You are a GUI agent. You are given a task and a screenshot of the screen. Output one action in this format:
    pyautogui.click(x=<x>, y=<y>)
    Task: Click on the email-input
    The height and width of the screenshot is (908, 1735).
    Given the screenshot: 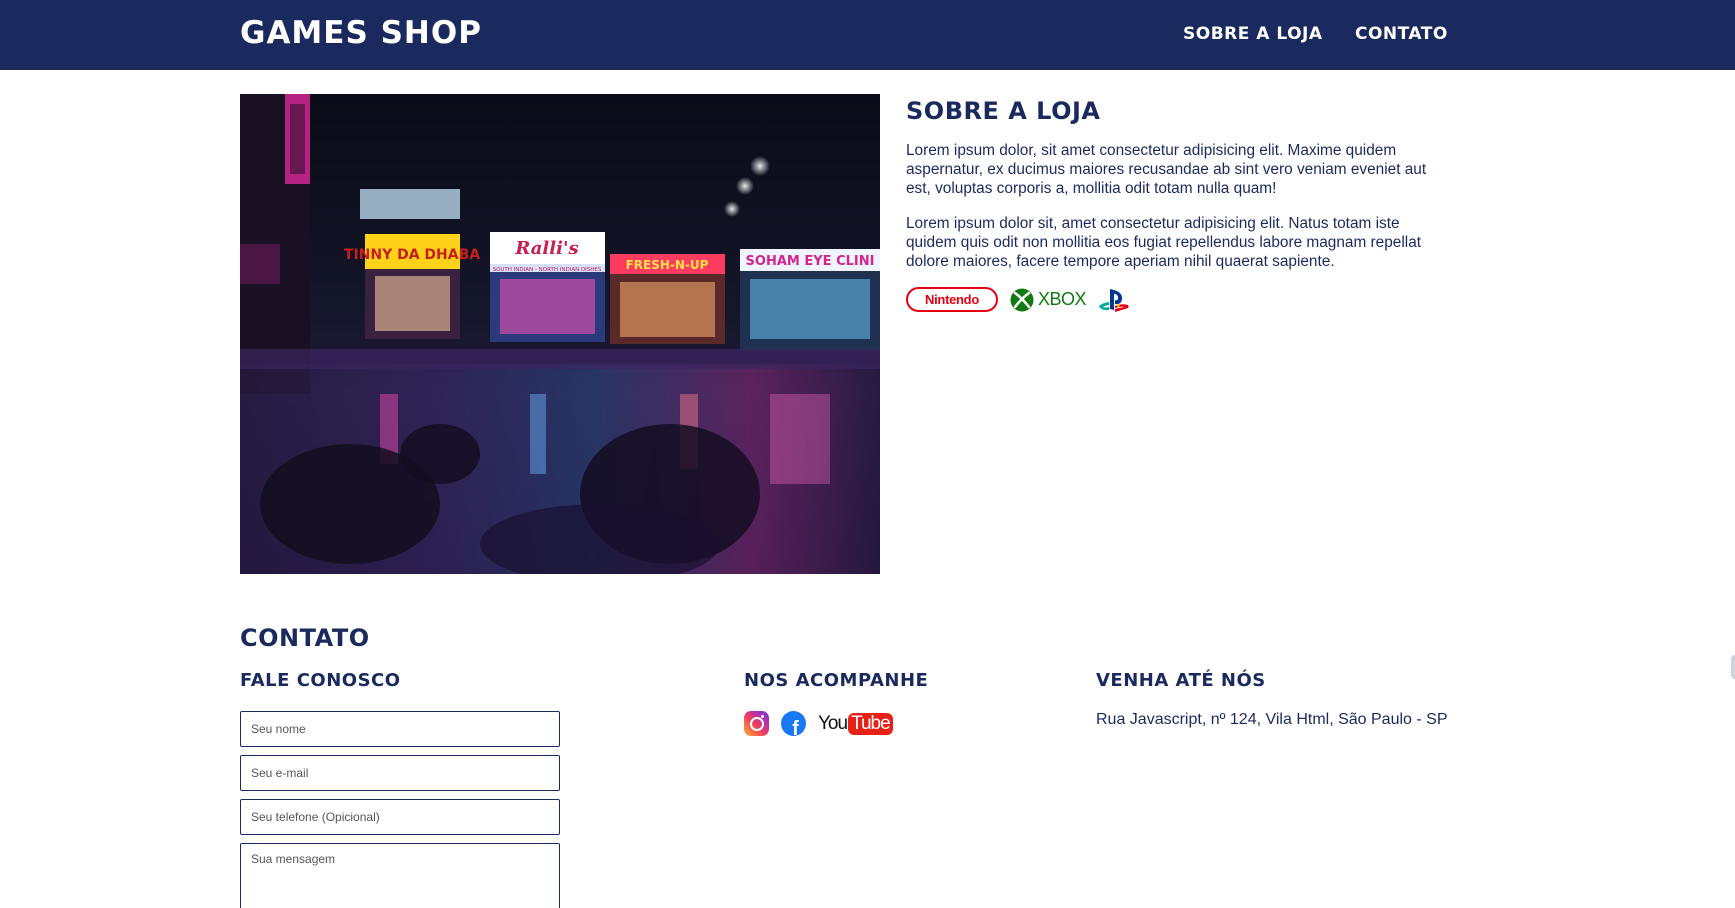 What is the action you would take?
    pyautogui.click(x=400, y=773)
    